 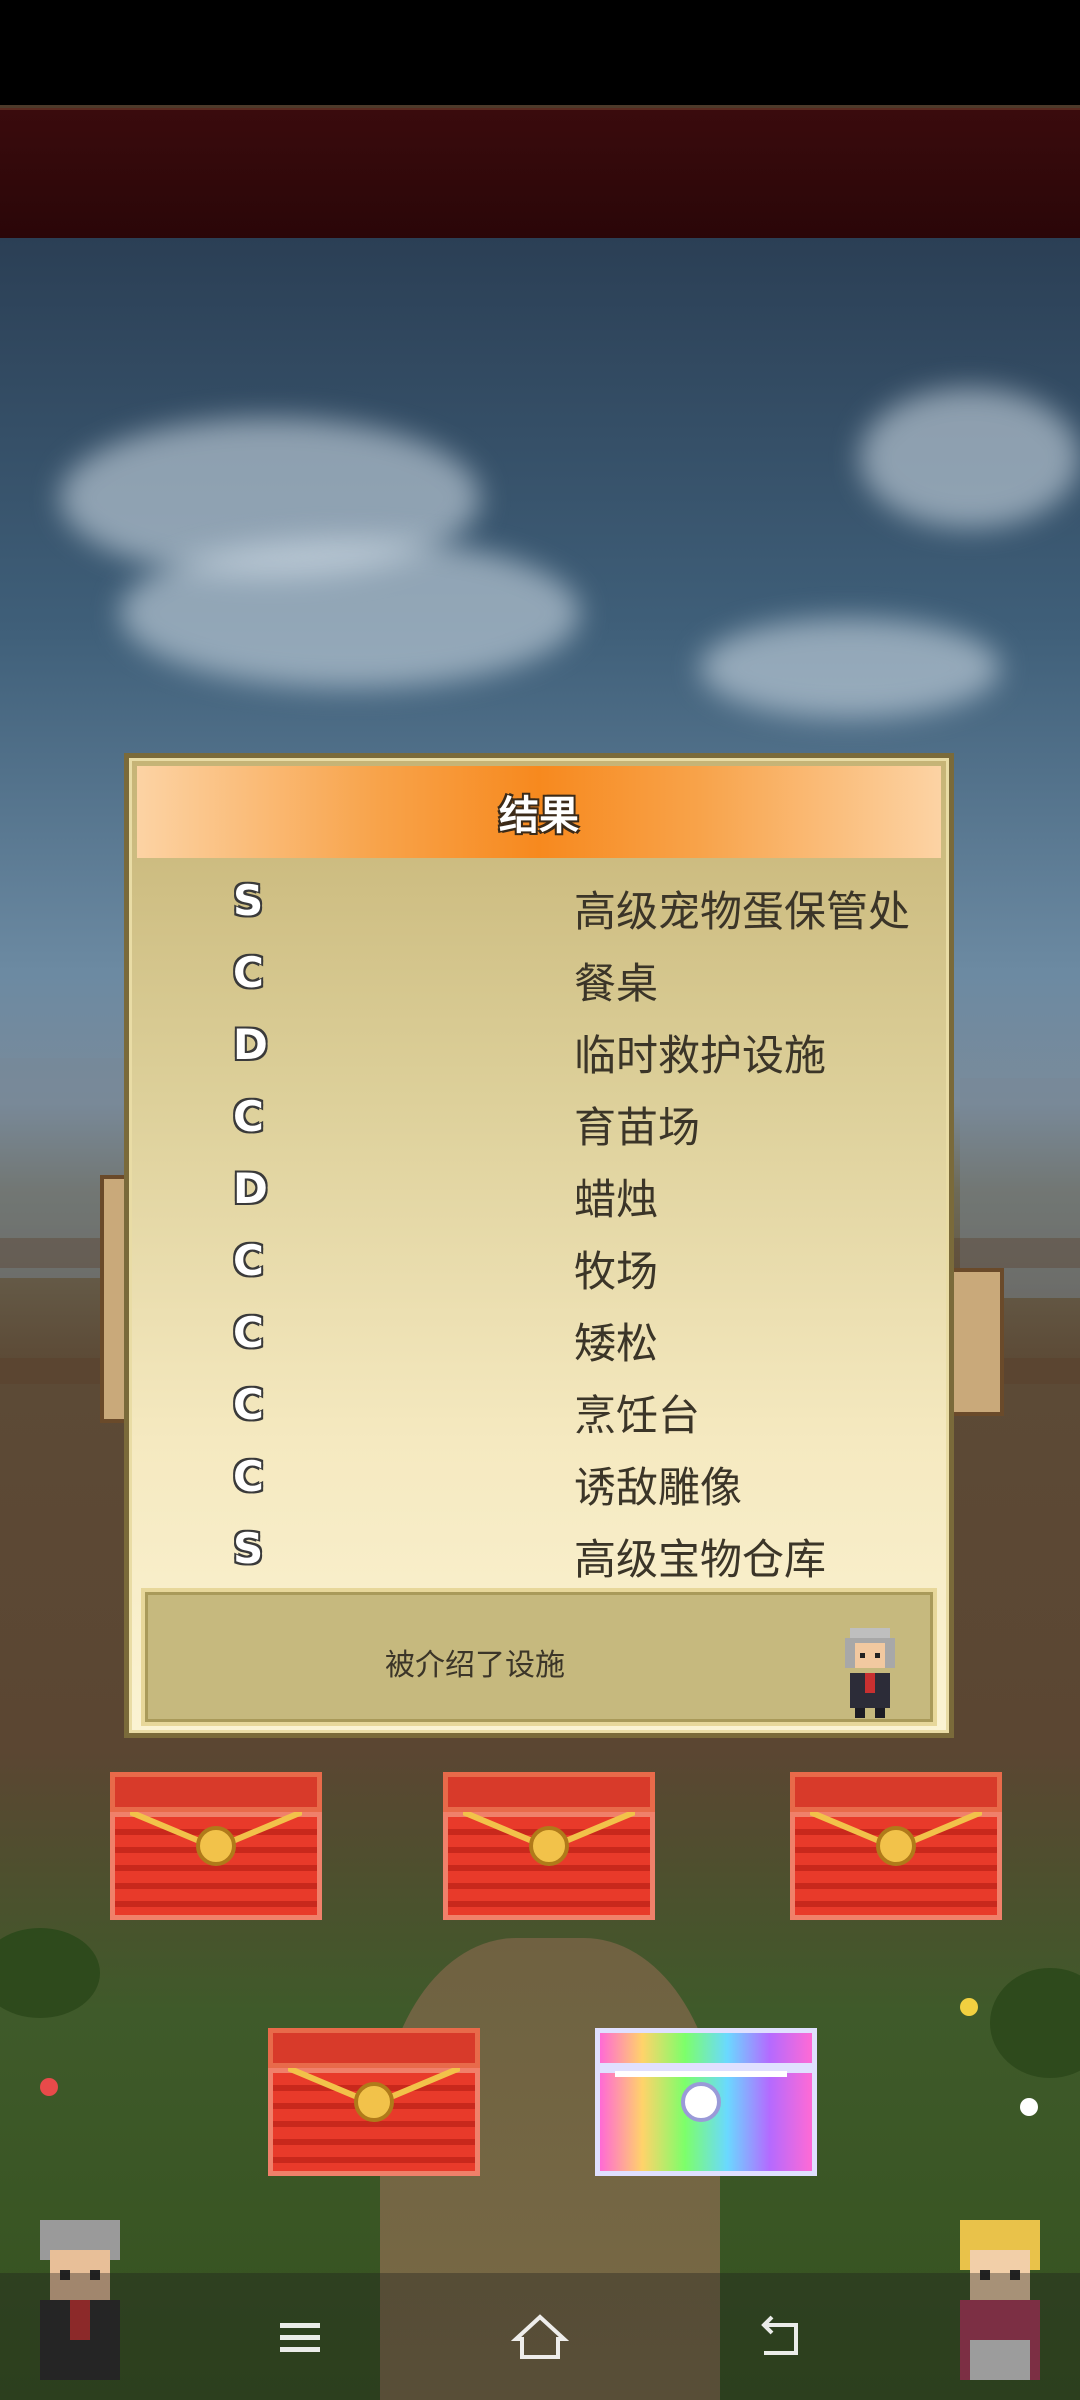 I want to click on result-row: D 临时救护设施, so click(x=539, y=1048).